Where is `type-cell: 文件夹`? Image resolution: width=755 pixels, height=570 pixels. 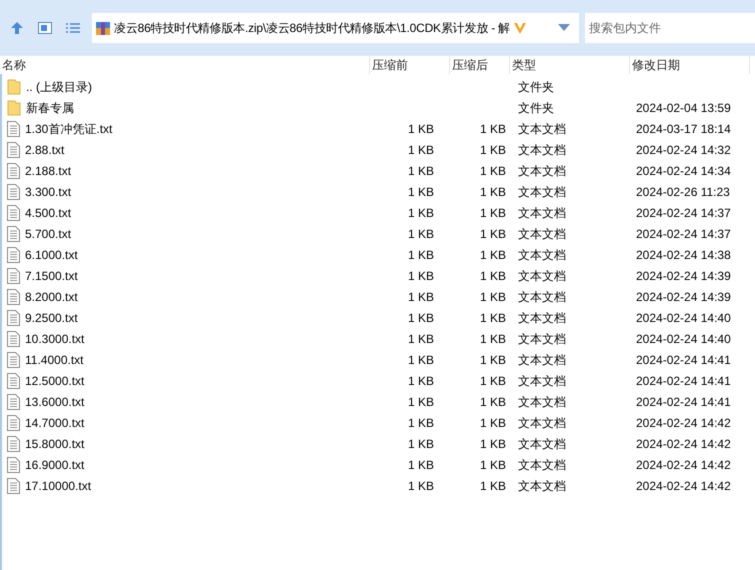
type-cell: 文件夹 is located at coordinates (536, 107).